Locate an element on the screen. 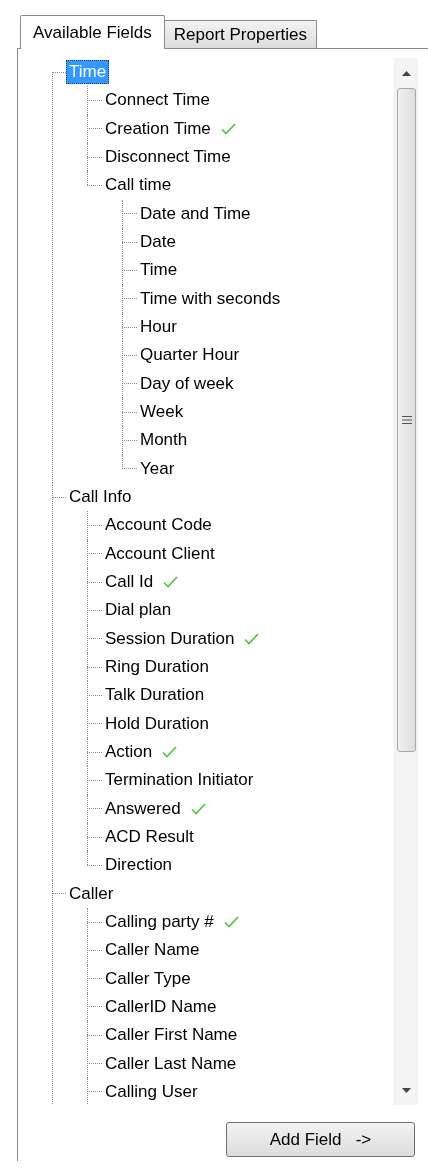  tree-item: CallerID Name is located at coordinates (161, 1007).